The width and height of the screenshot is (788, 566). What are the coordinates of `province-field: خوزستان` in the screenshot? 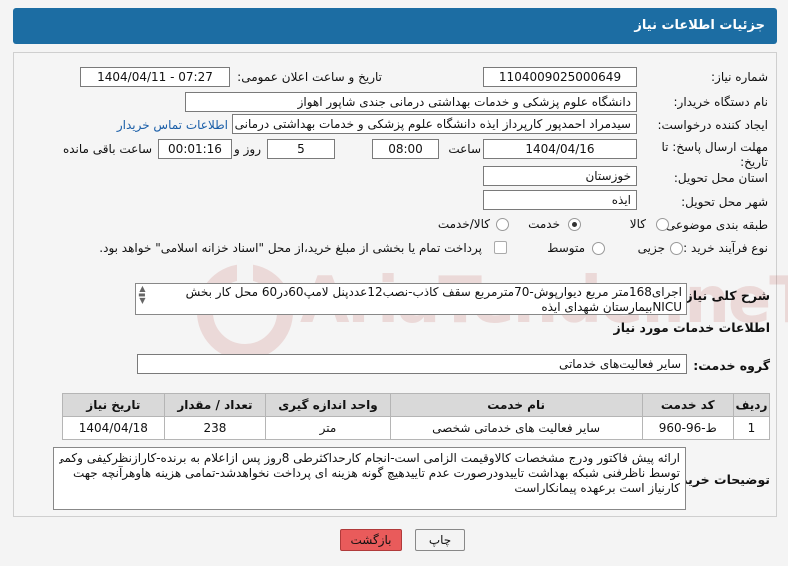 It's located at (560, 176).